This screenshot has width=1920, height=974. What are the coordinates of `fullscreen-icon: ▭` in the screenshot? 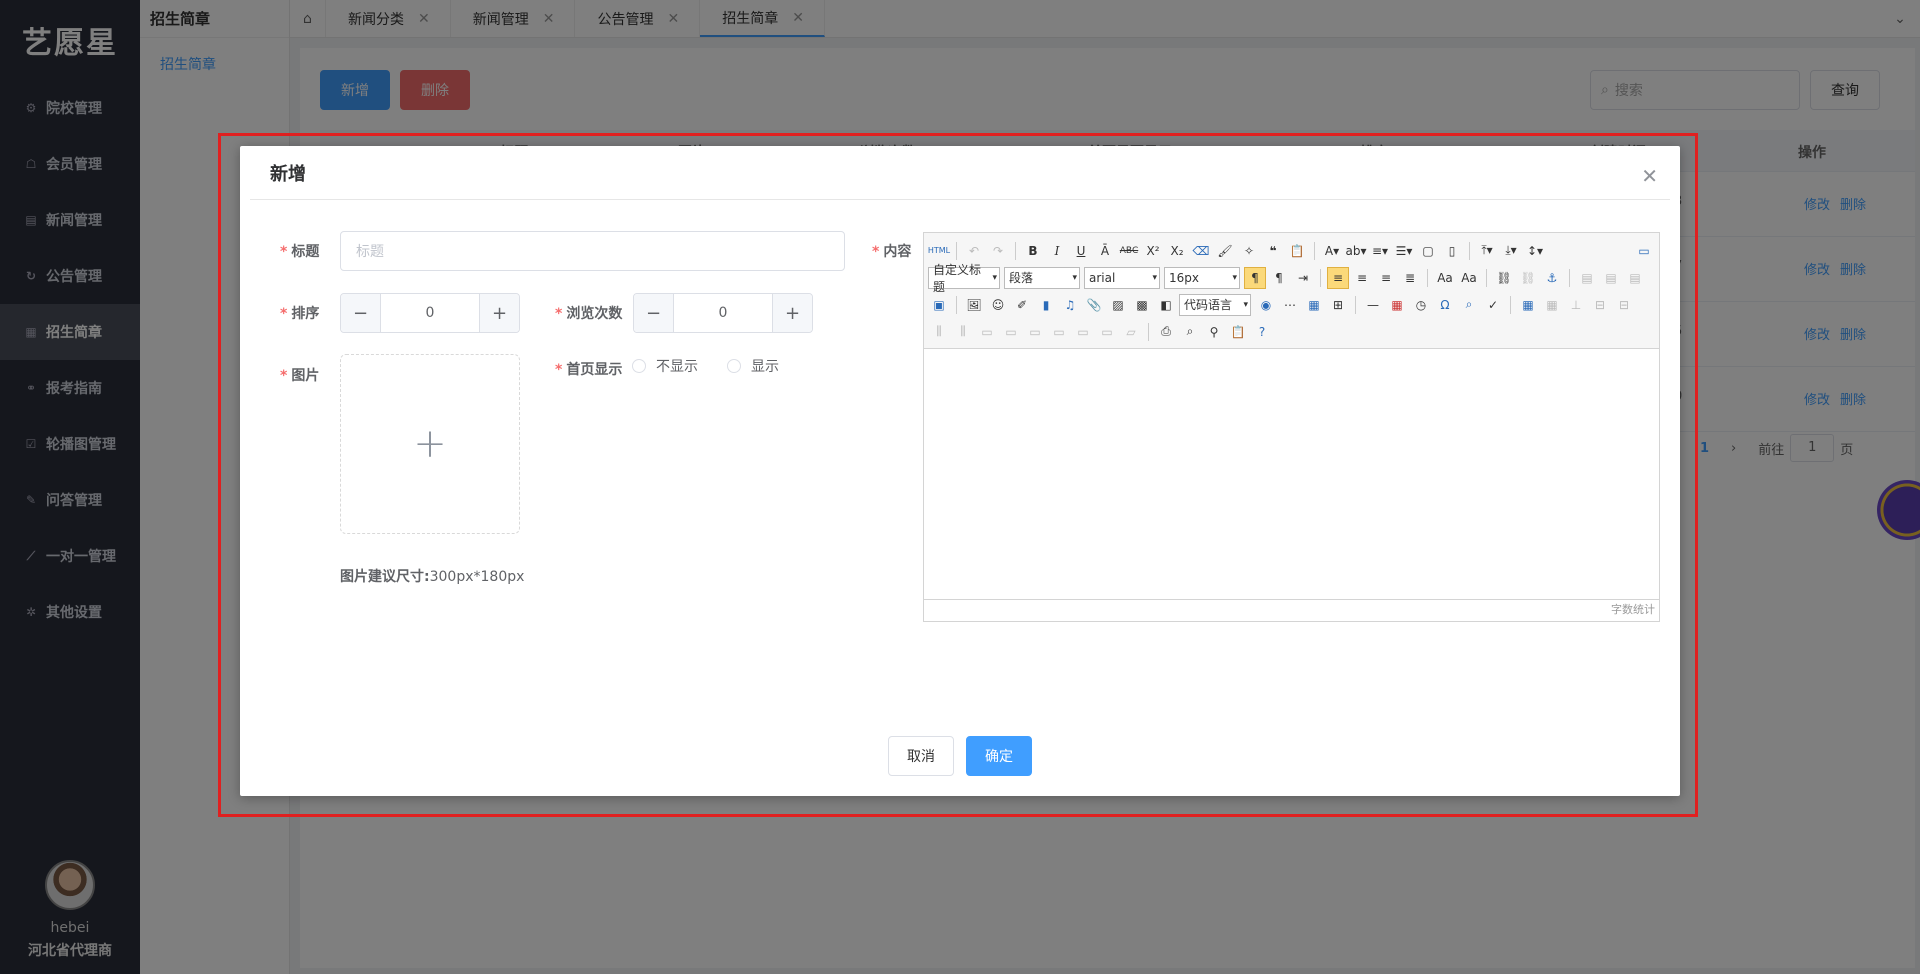 It's located at (1644, 251).